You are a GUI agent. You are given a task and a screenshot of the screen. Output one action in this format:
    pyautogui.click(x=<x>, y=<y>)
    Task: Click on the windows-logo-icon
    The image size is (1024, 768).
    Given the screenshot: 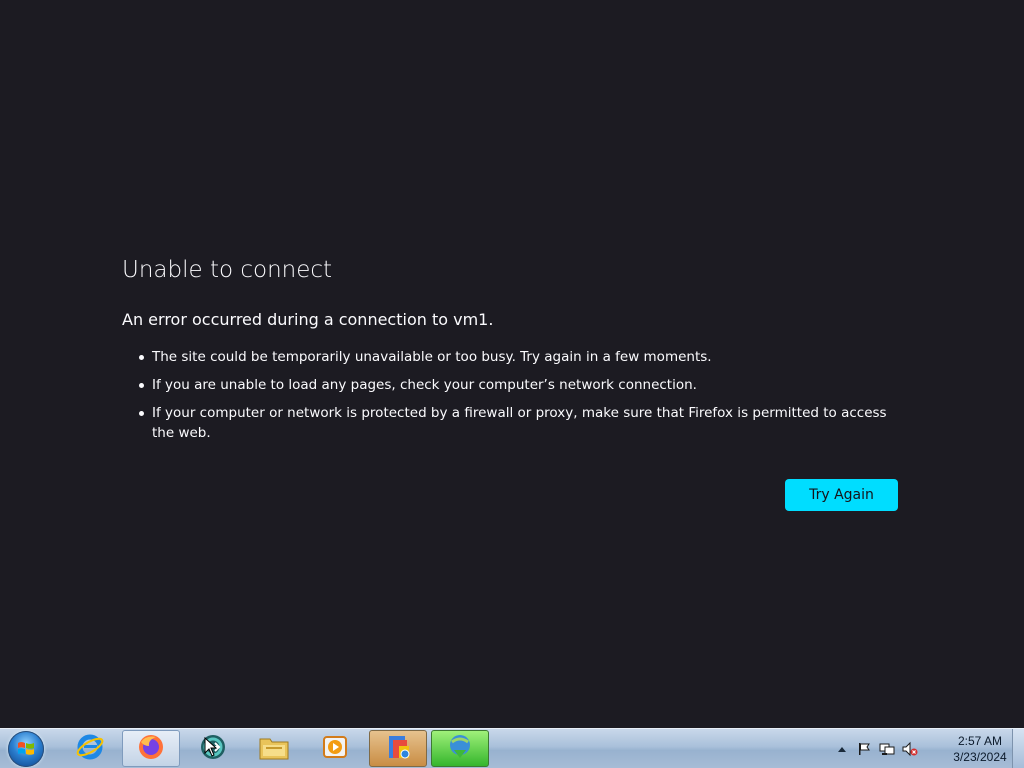 What is the action you would take?
    pyautogui.click(x=26, y=749)
    